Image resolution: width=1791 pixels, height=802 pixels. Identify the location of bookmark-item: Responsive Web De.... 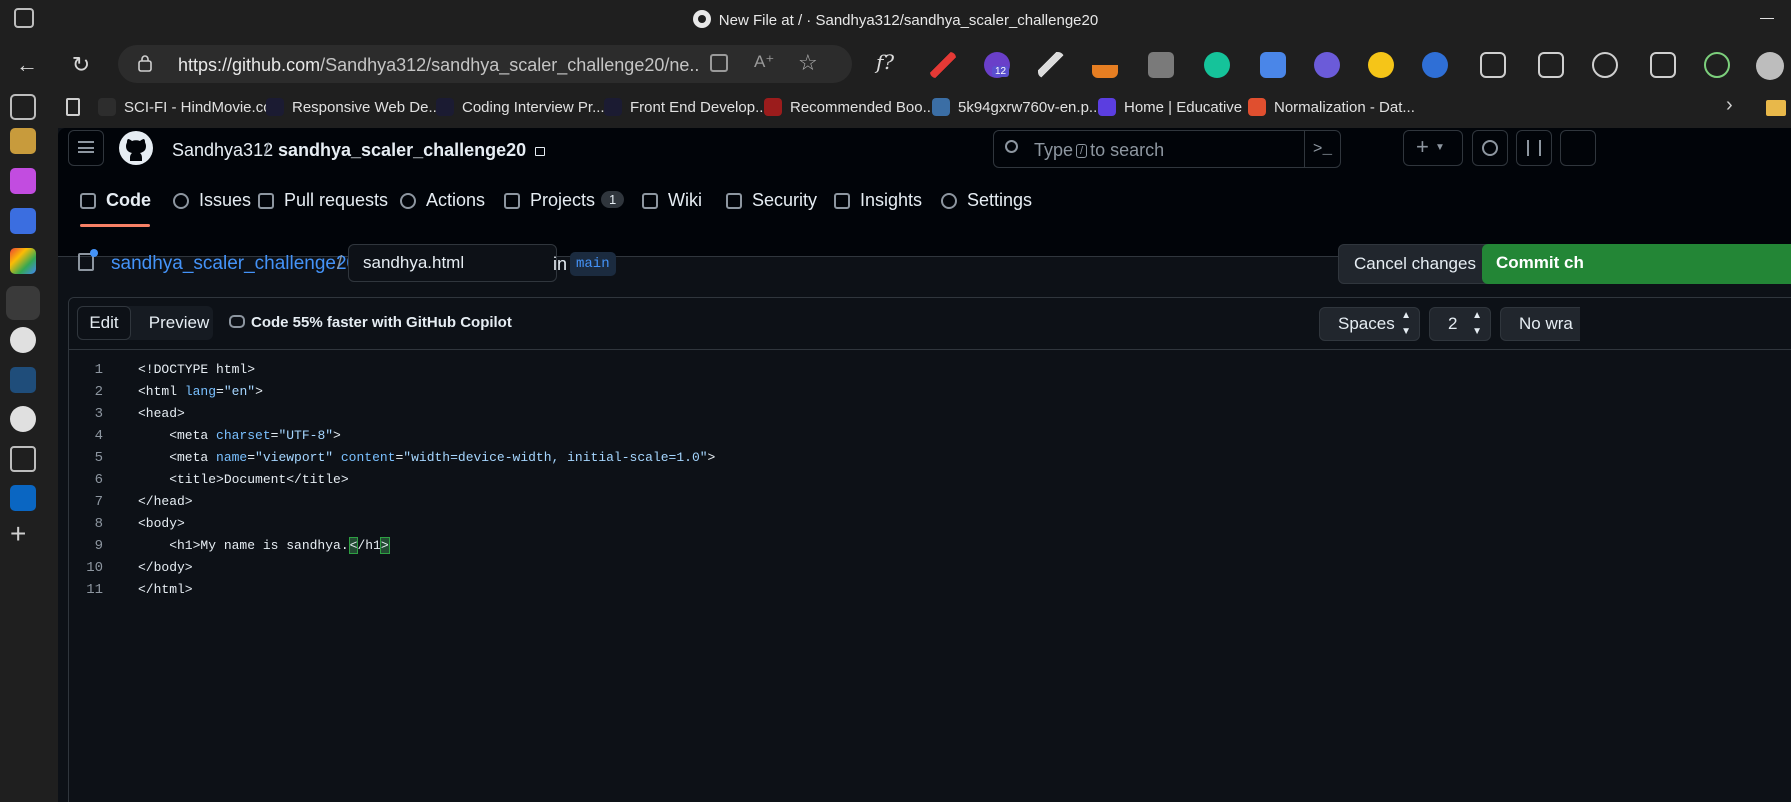
(353, 107).